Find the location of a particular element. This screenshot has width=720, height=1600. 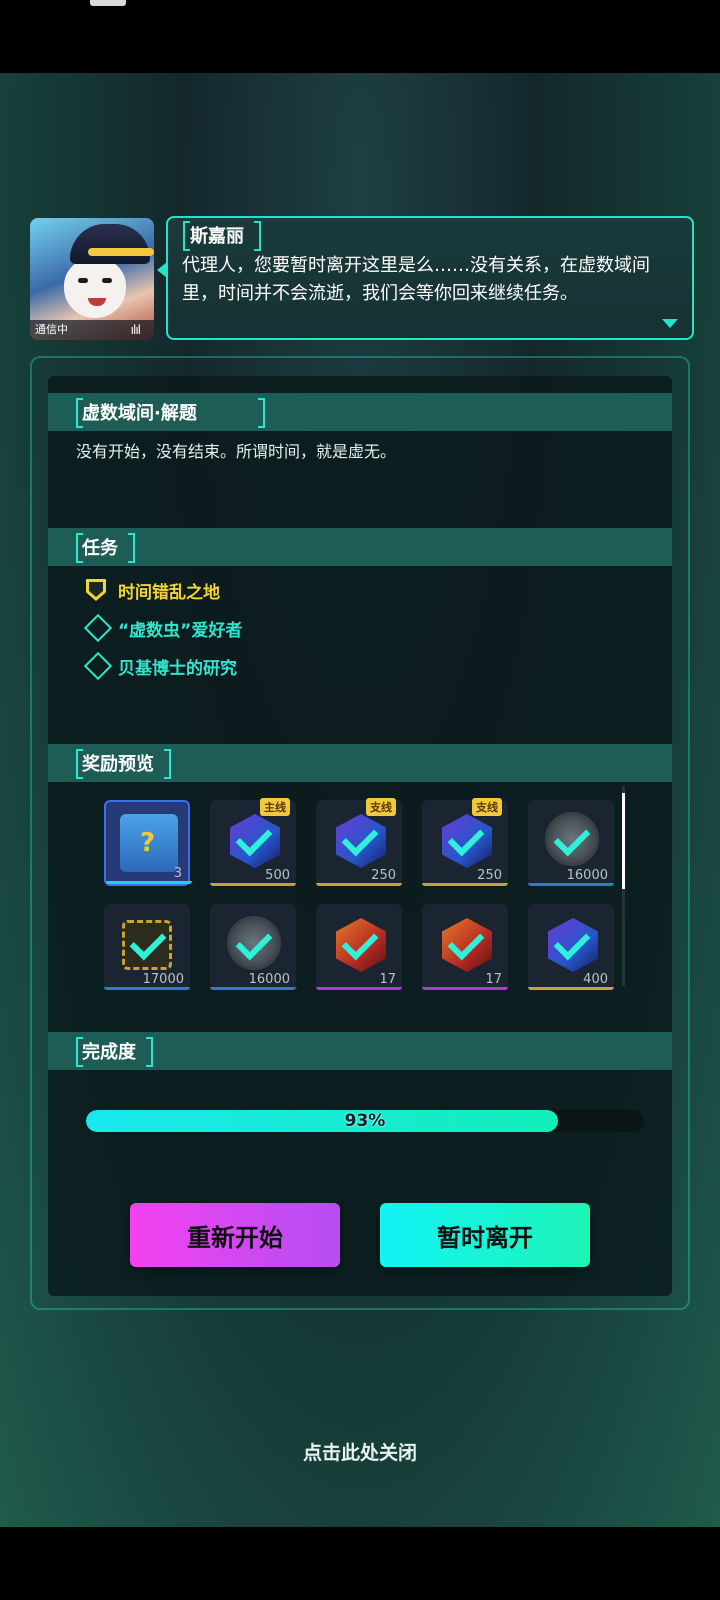

reward-qty: 500 is located at coordinates (277, 875).